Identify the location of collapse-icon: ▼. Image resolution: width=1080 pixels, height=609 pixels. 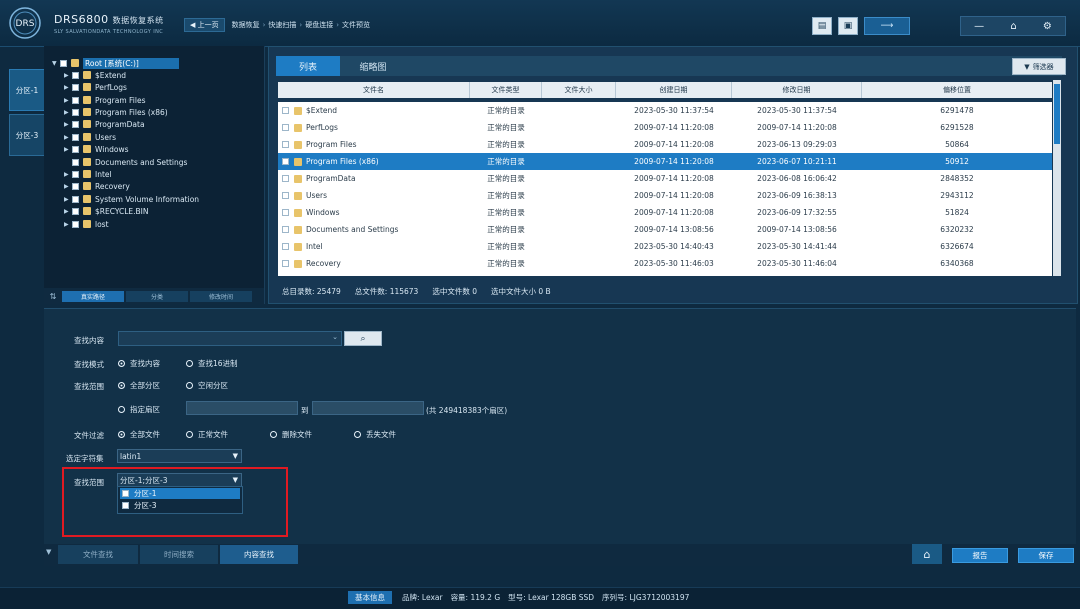
(48, 552).